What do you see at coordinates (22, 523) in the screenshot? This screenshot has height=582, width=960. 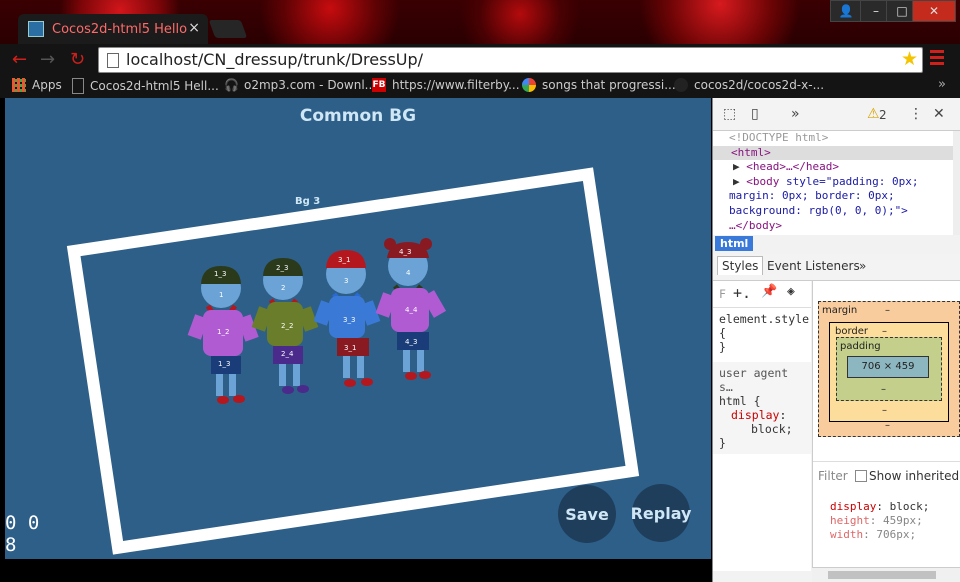 I see `fps-line-1: 0 0` at bounding box center [22, 523].